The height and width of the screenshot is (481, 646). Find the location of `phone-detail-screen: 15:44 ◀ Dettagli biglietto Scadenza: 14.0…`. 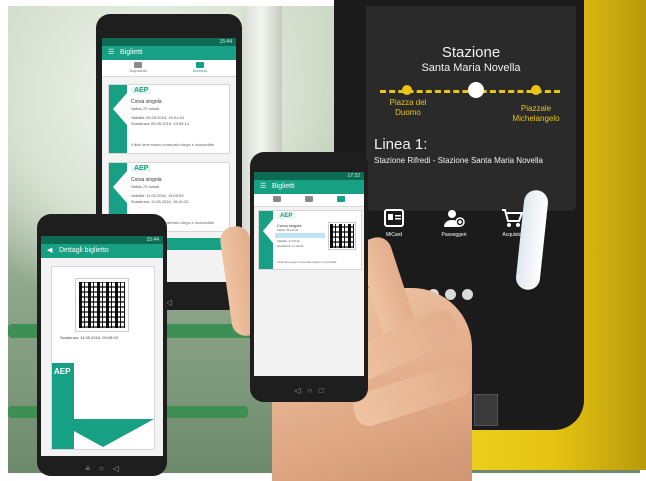

phone-detail-screen: 15:44 ◀ Dettagli biglietto Scadenza: 14.0… is located at coordinates (102, 346).